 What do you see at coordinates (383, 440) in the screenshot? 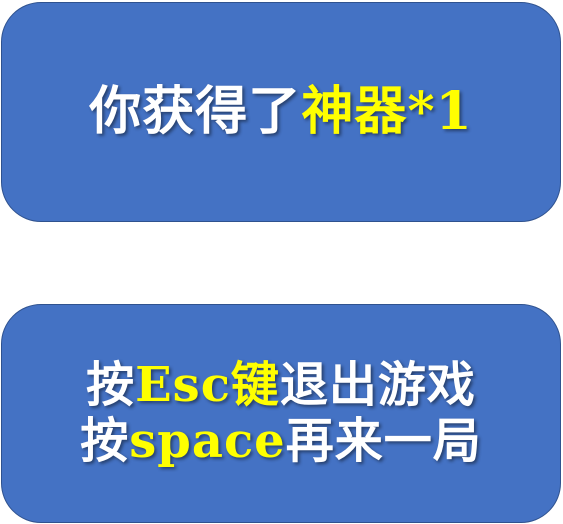
I see `restart-action-text: 再来一局` at bounding box center [383, 440].